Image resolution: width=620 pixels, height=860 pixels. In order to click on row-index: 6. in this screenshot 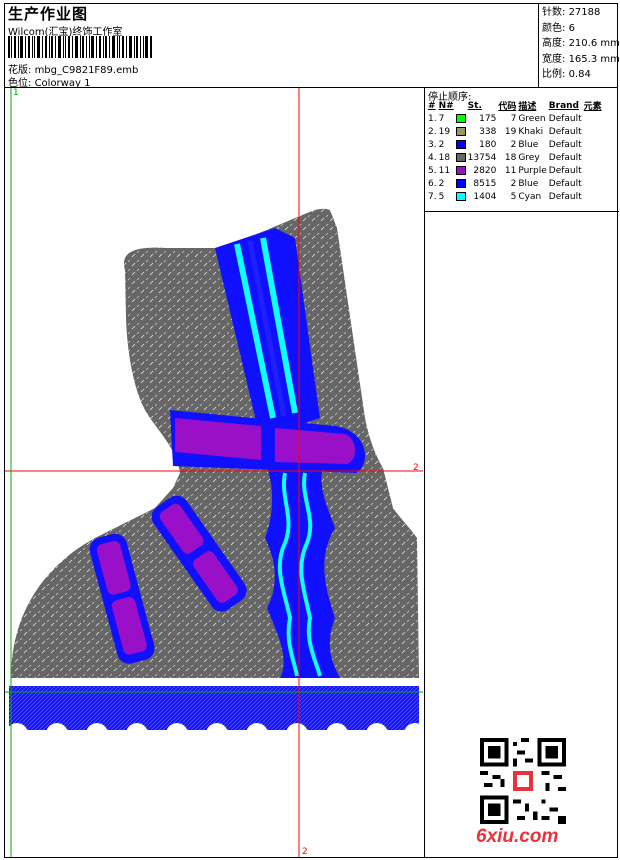, I will do `click(432, 183)`.